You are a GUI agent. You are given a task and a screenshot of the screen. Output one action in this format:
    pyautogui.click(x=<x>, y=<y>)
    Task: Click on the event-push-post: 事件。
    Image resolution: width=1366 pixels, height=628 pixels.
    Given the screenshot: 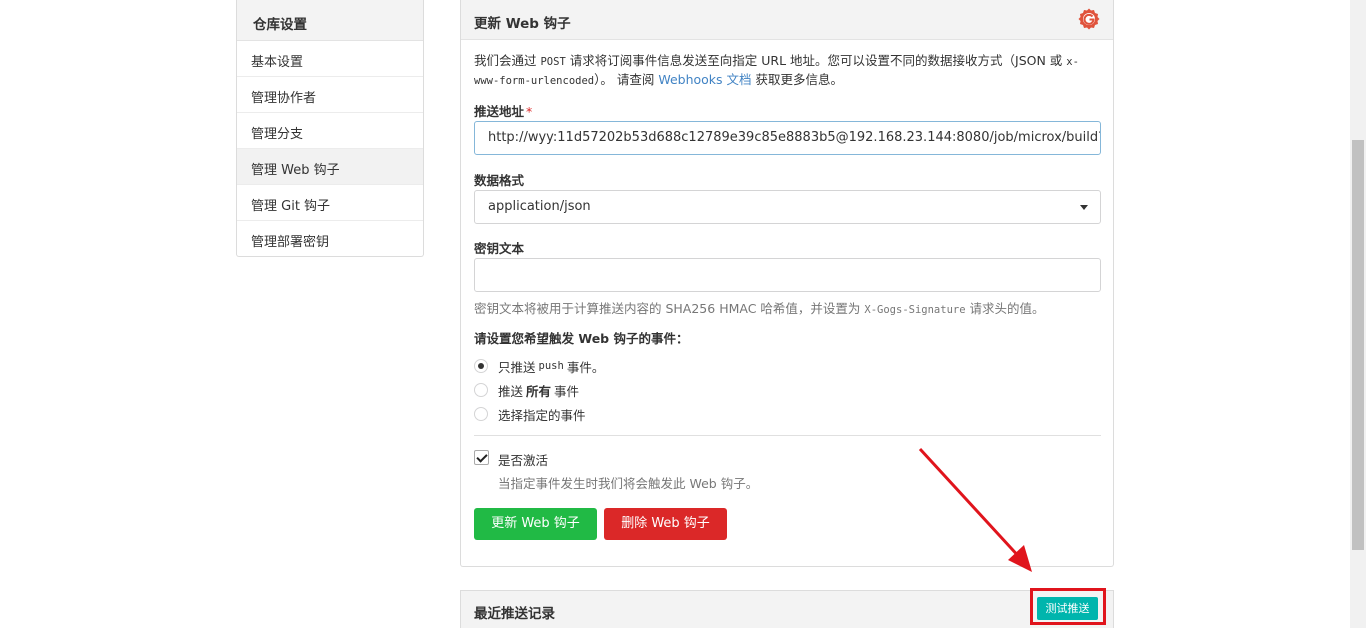 What is the action you would take?
    pyautogui.click(x=585, y=367)
    